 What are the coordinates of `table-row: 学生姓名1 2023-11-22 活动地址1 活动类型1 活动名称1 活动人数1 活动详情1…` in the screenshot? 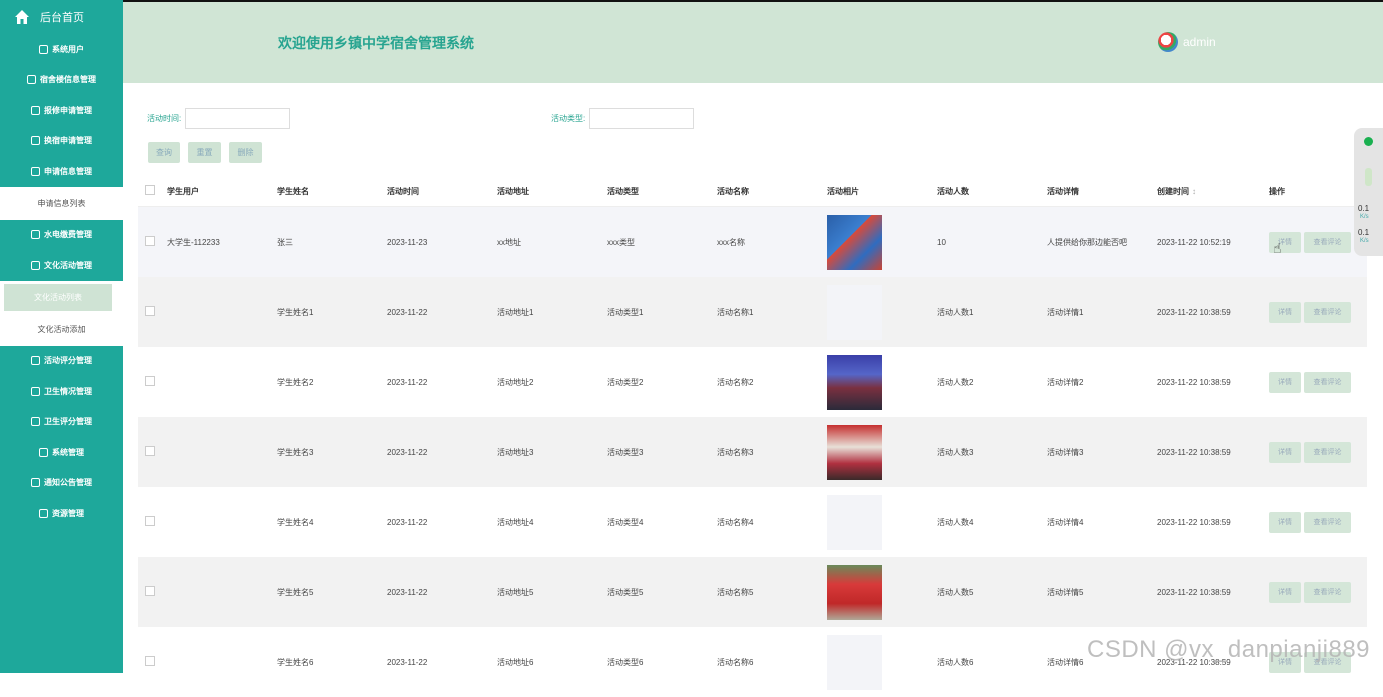 It's located at (752, 312).